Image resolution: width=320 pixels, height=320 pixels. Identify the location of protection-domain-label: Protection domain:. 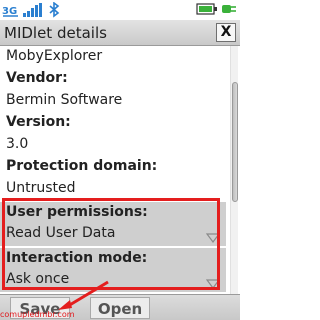
(82, 166).